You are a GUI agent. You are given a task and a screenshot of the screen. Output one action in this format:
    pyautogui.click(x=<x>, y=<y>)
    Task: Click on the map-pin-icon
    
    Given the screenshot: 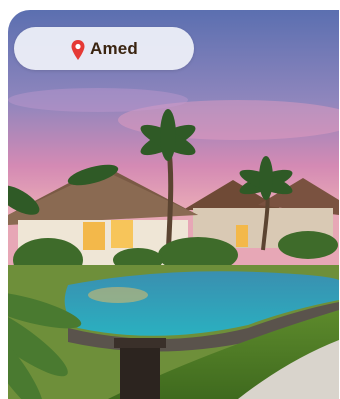 What is the action you would take?
    pyautogui.click(x=78, y=50)
    